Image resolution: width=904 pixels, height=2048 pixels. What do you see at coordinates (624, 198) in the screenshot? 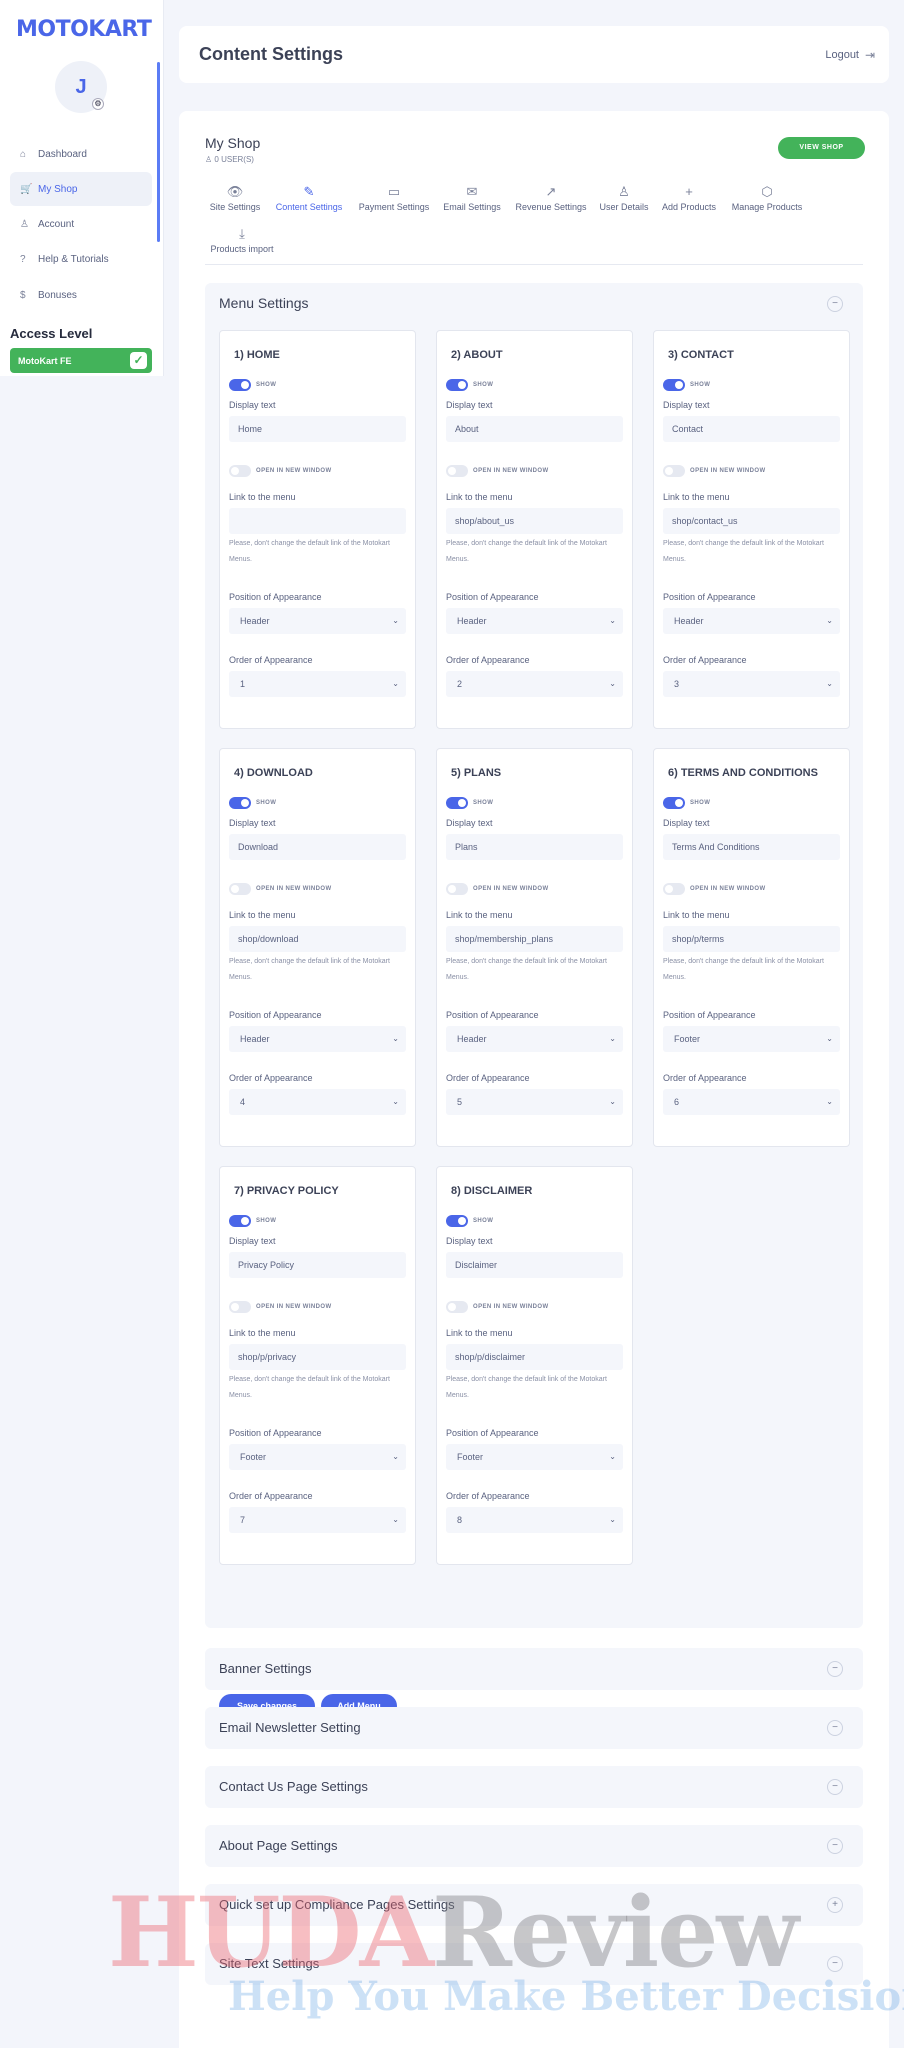
I see `tab-user-details: ♙ User Details` at bounding box center [624, 198].